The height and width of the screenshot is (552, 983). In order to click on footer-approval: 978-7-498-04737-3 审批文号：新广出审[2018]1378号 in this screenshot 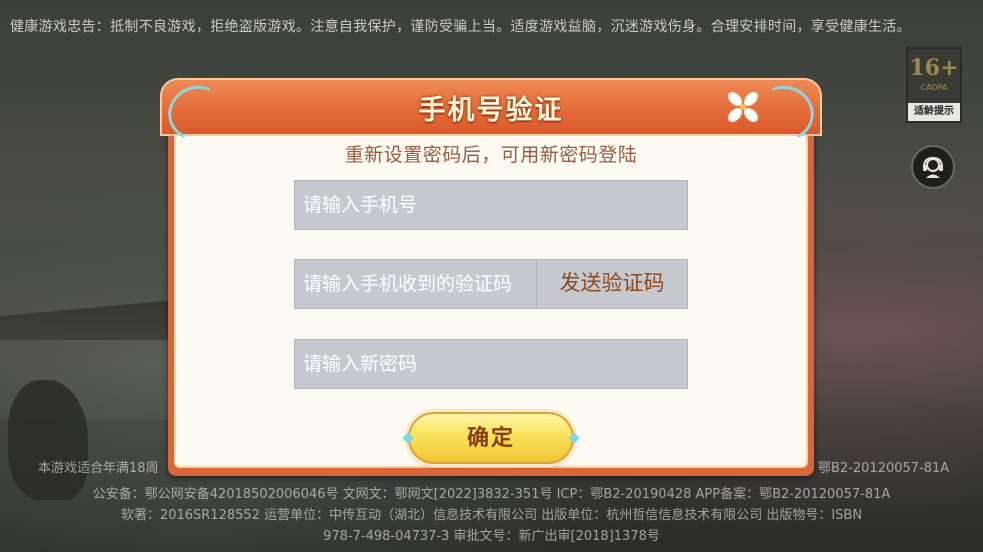, I will do `click(491, 536)`.